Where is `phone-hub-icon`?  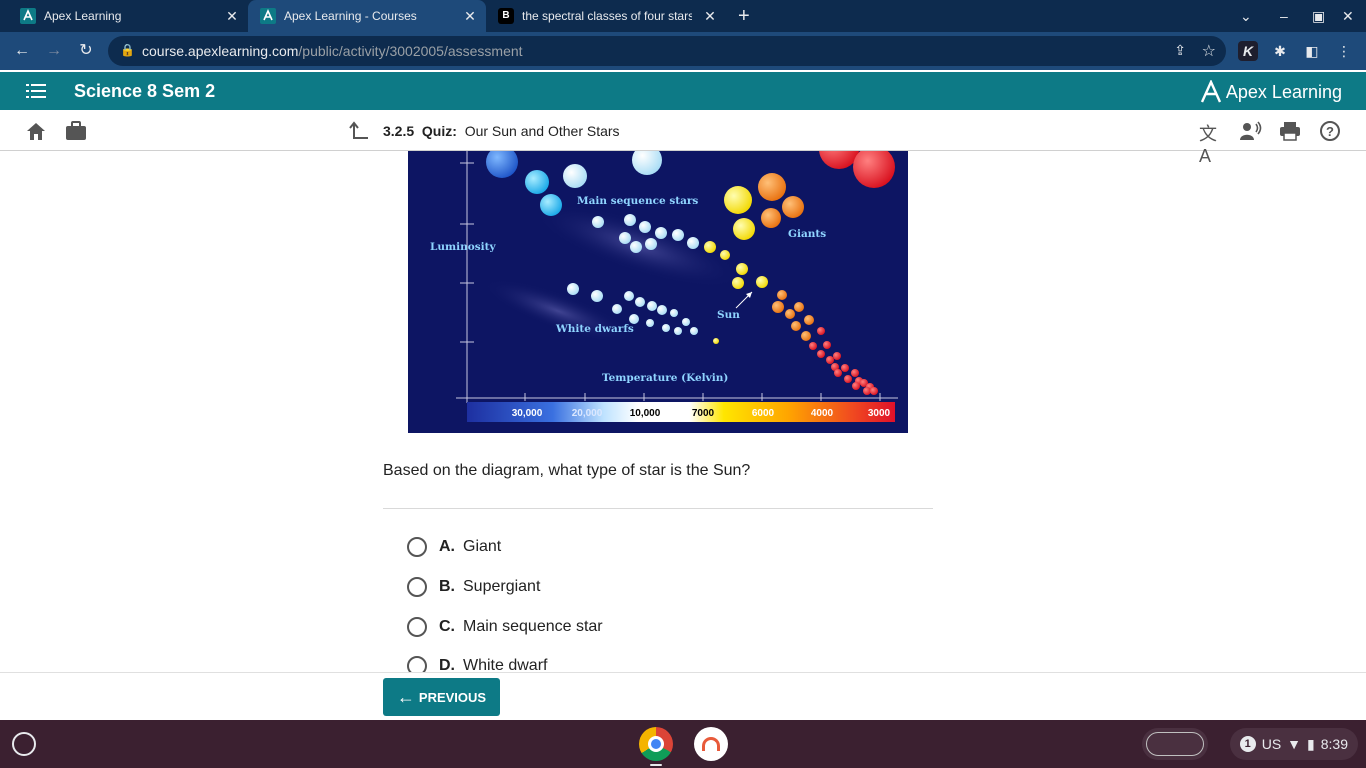
phone-hub-icon is located at coordinates (1175, 744).